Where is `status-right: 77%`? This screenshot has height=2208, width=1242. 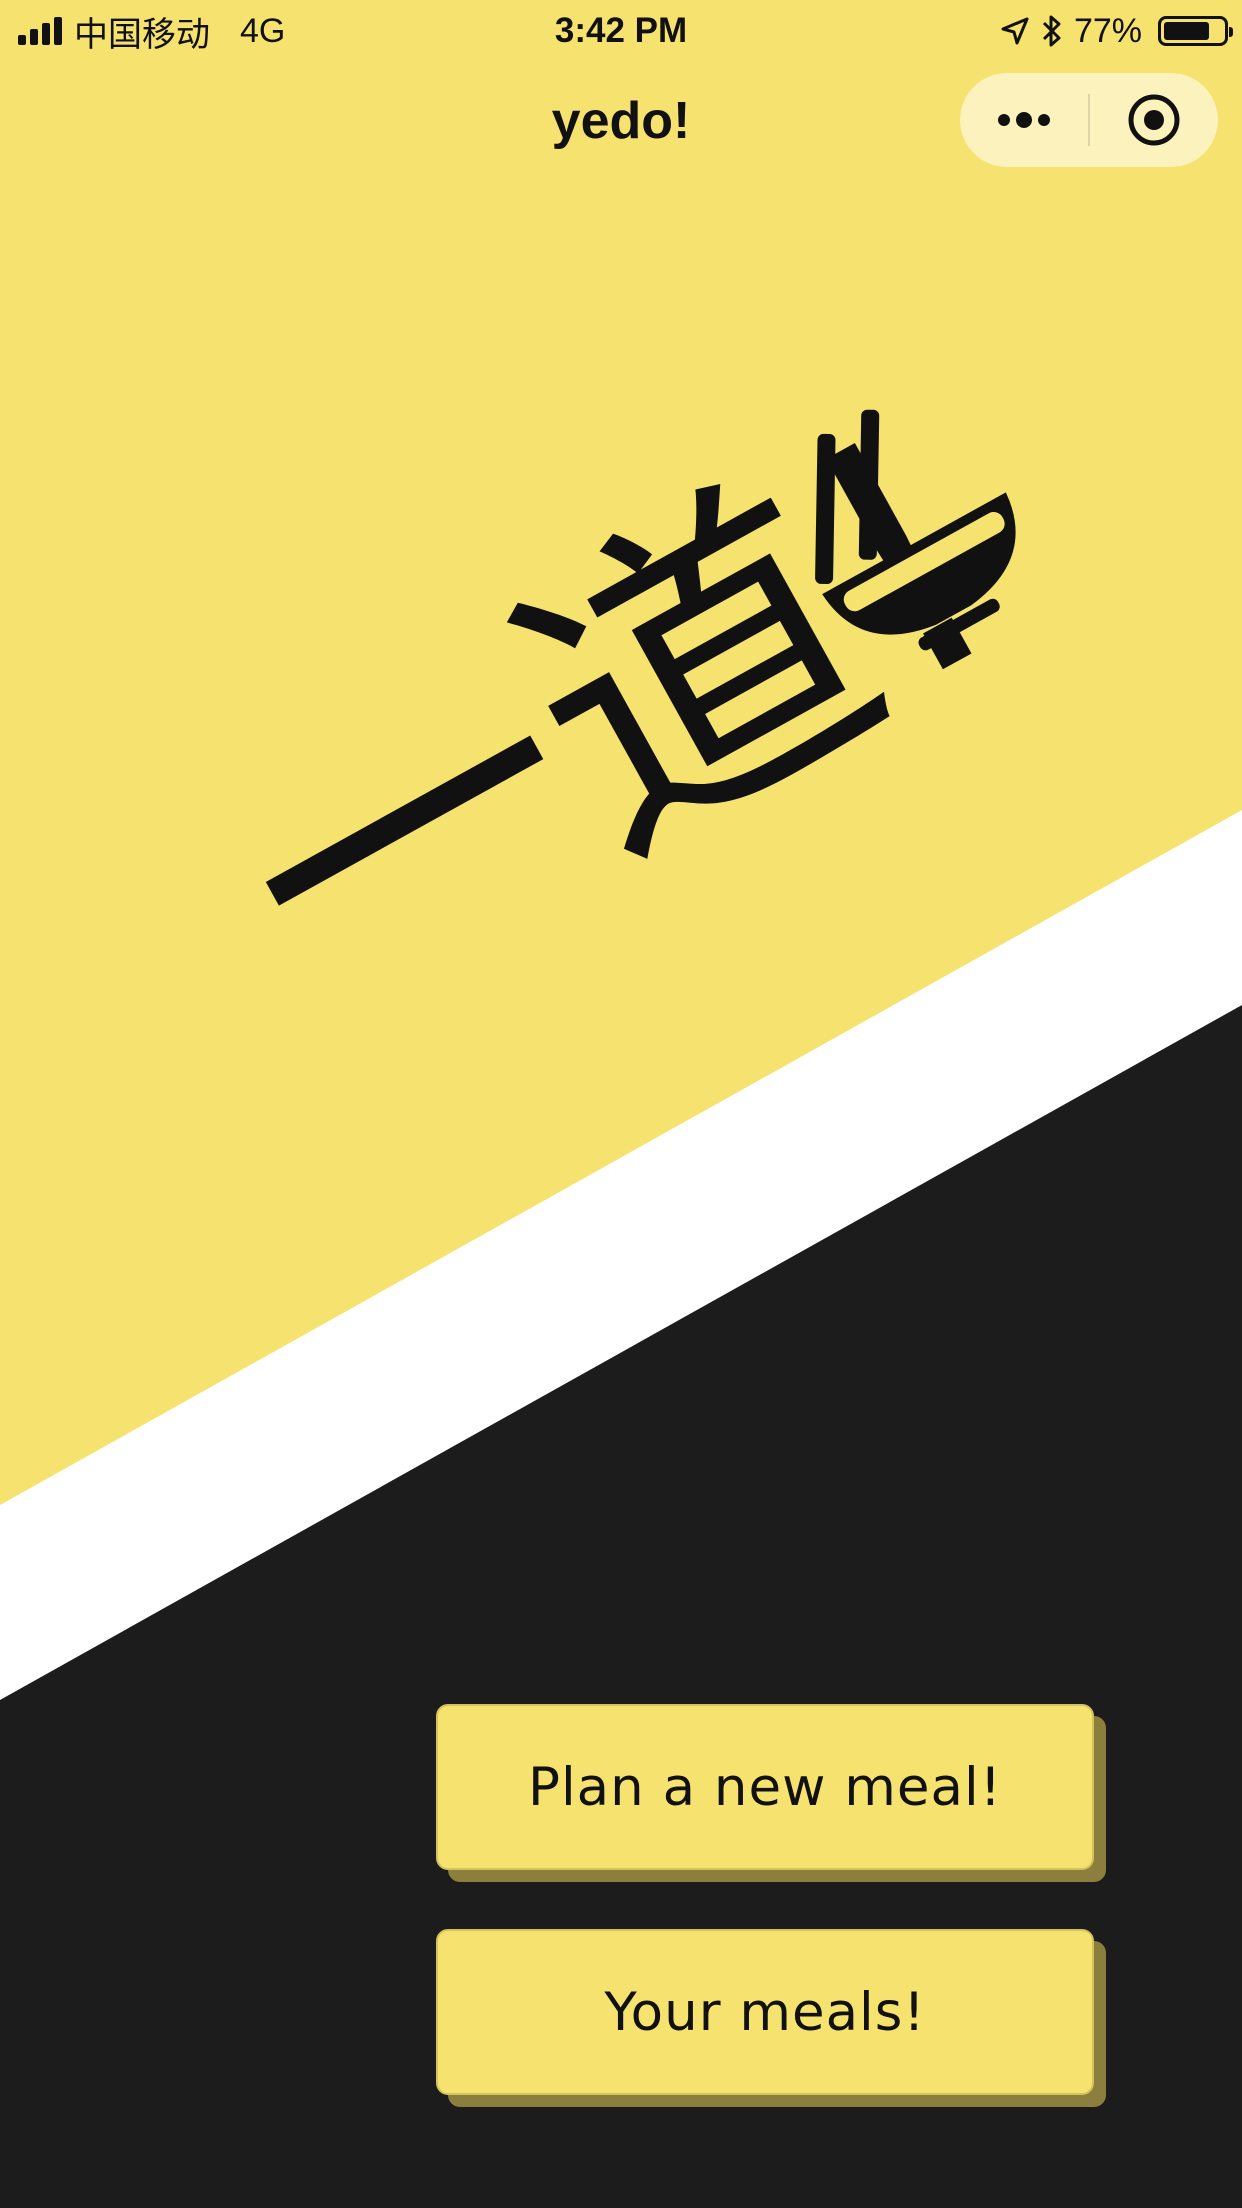
status-right: 77% is located at coordinates (1116, 31).